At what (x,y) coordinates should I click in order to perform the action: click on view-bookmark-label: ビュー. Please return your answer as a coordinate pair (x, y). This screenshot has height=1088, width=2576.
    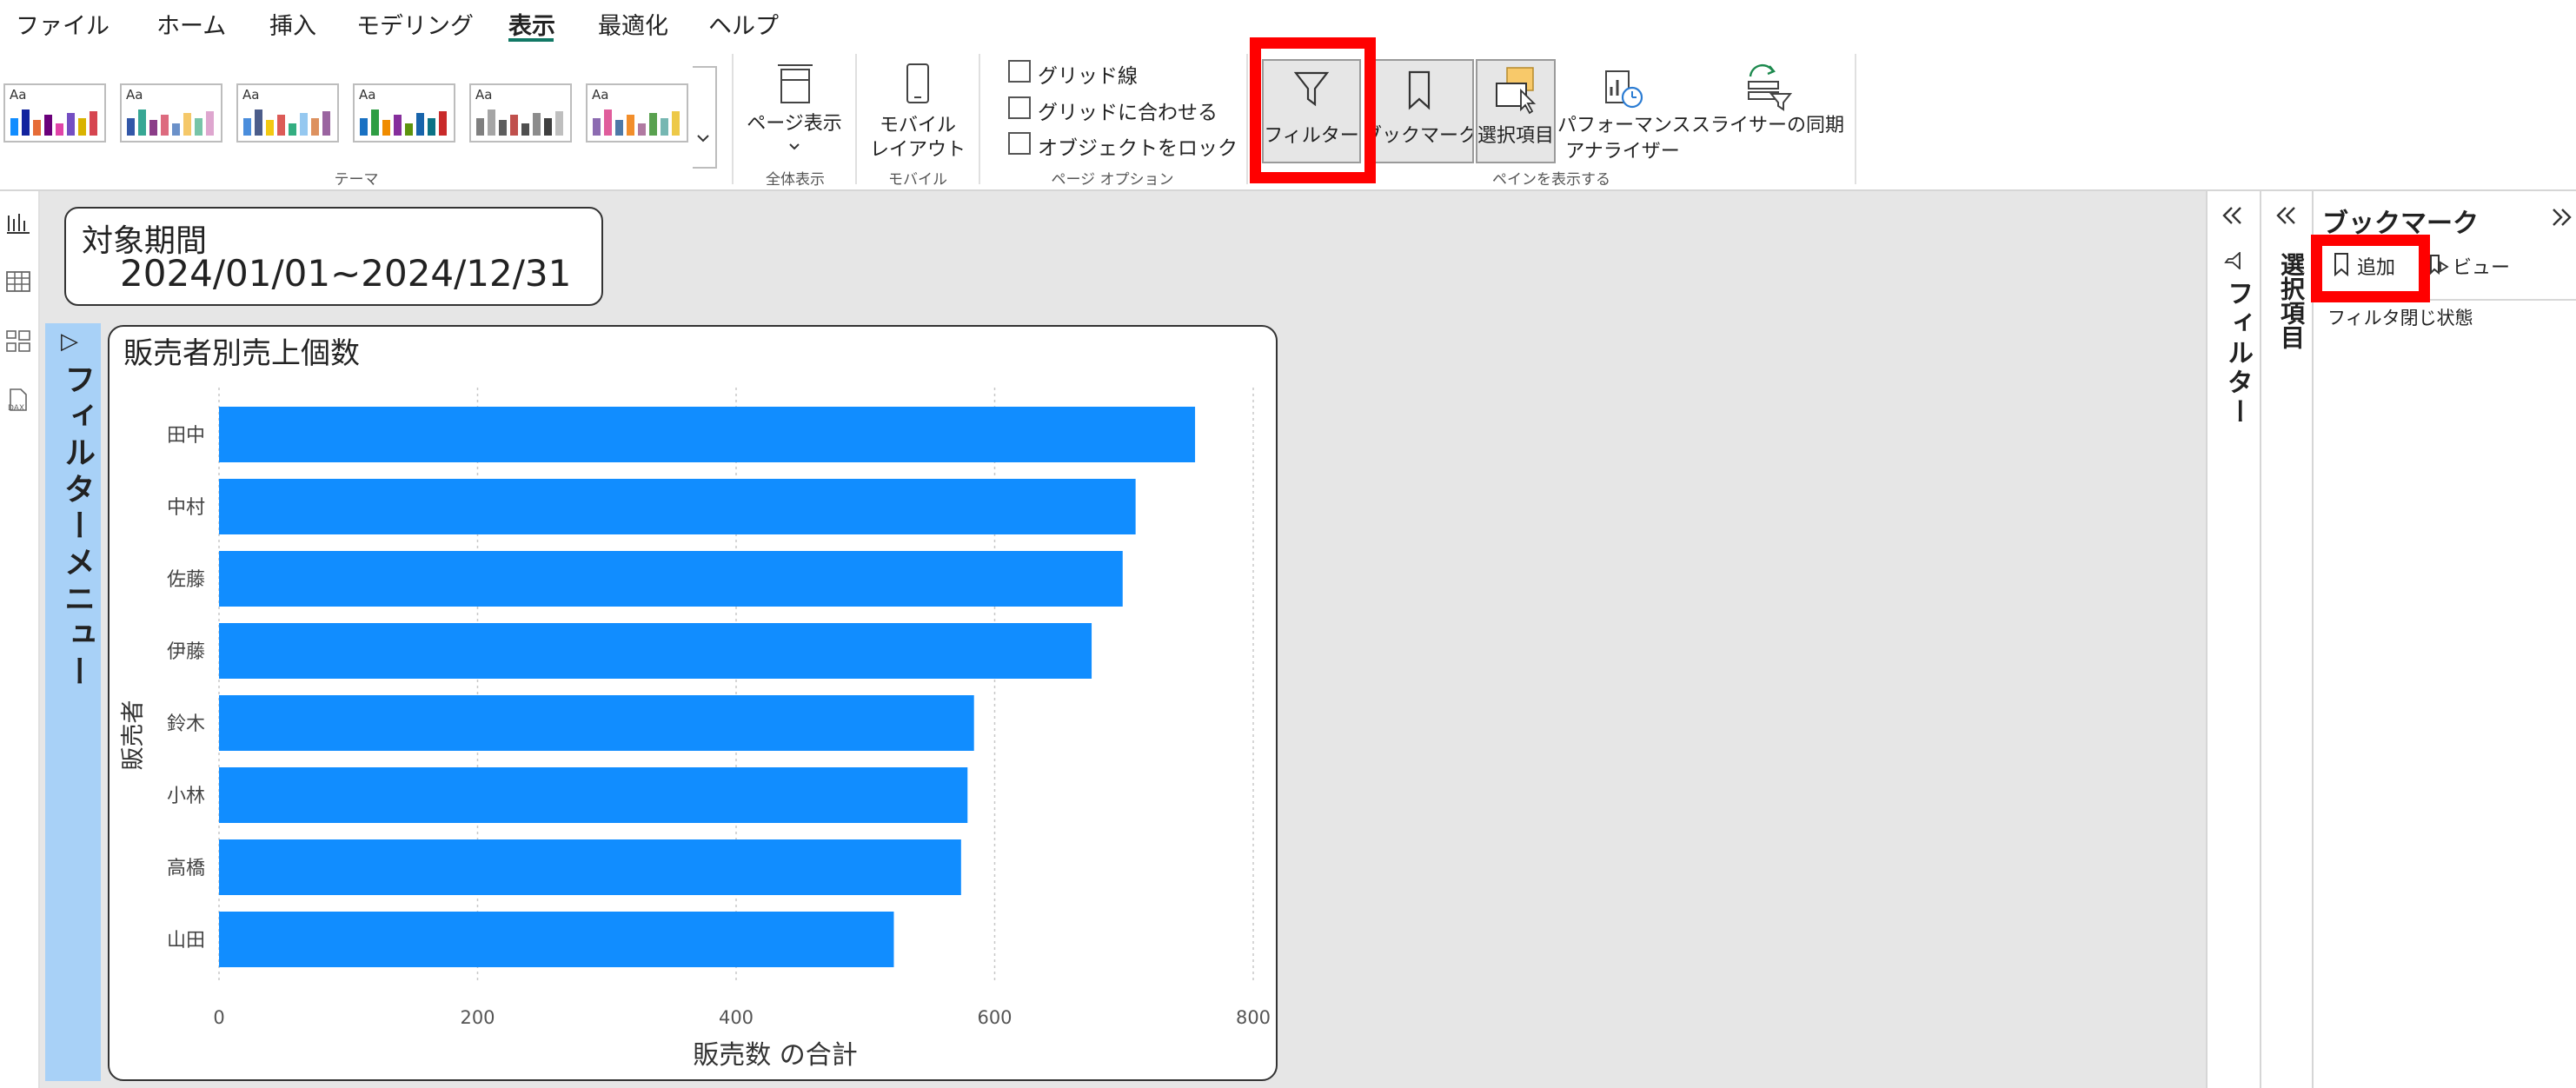
    Looking at the image, I should click on (2482, 268).